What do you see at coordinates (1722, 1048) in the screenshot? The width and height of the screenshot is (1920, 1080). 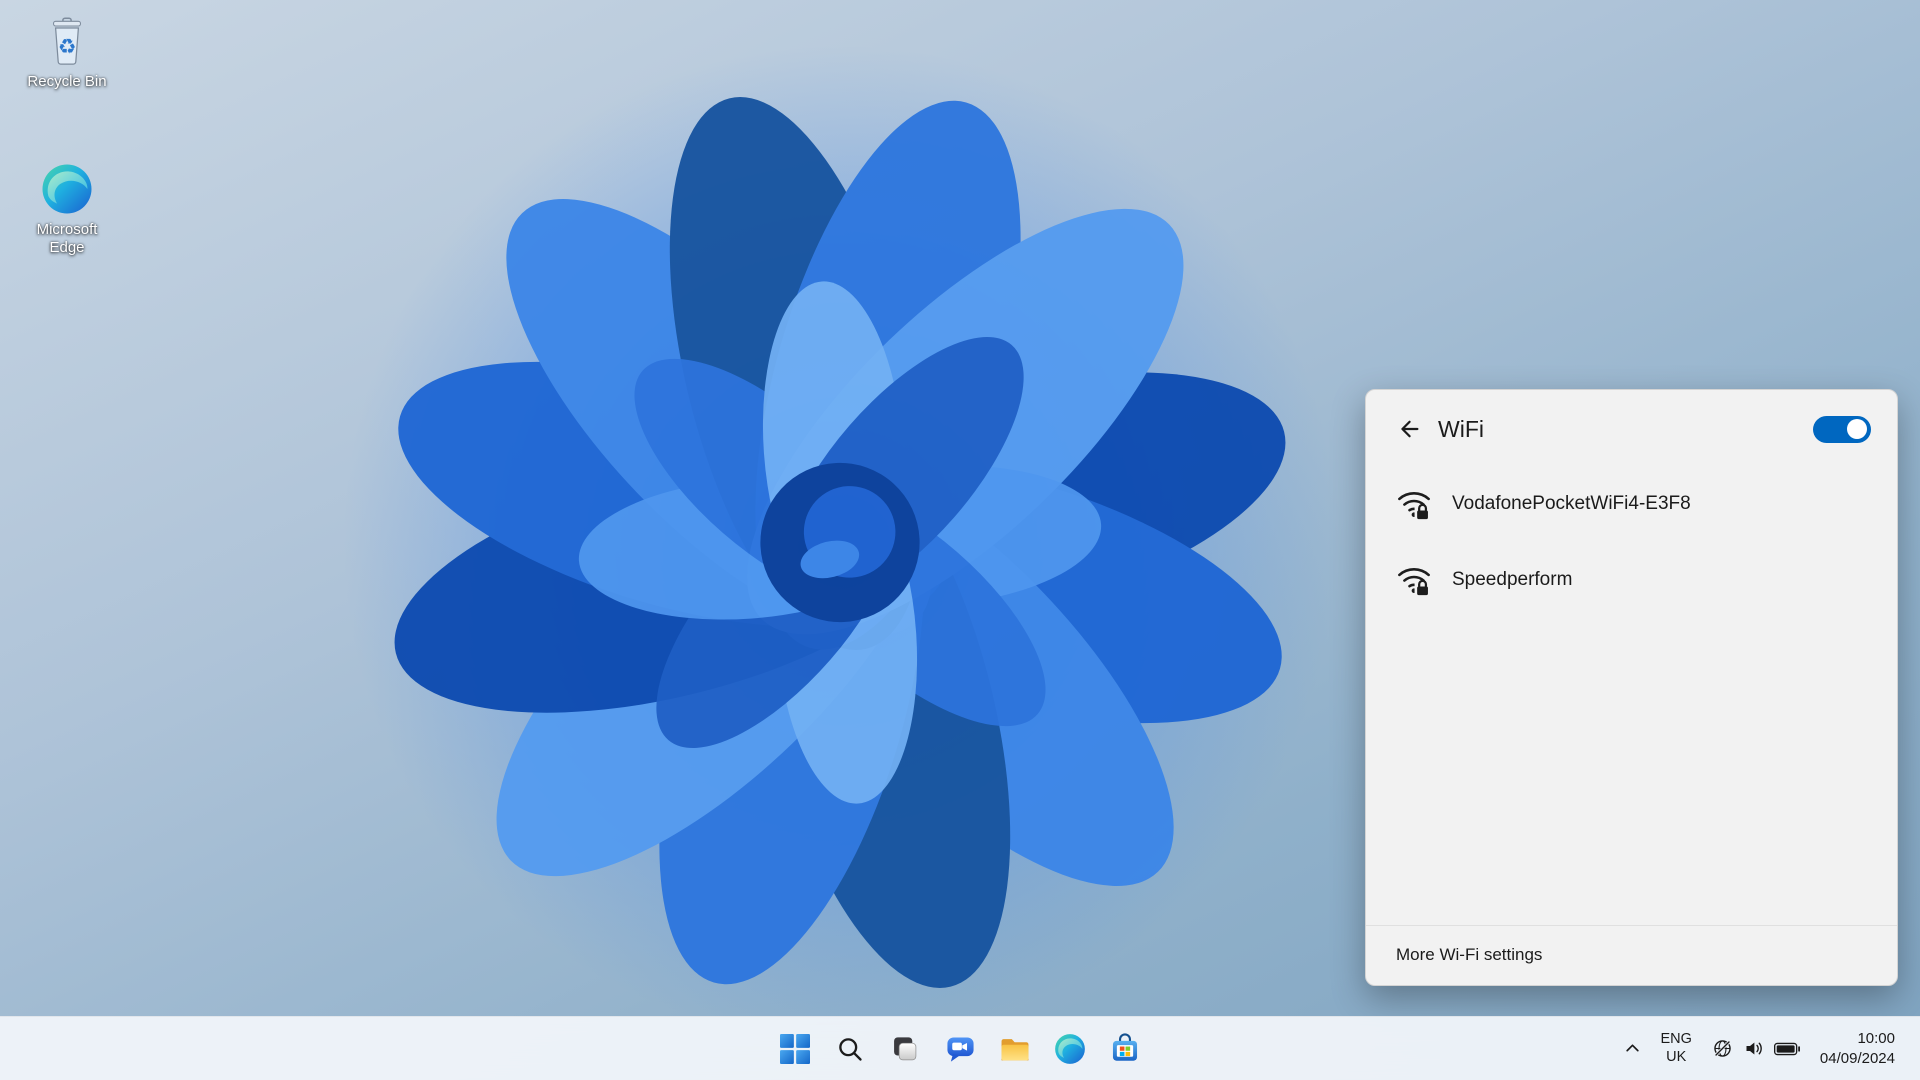 I see `no-internet-globe-icon` at bounding box center [1722, 1048].